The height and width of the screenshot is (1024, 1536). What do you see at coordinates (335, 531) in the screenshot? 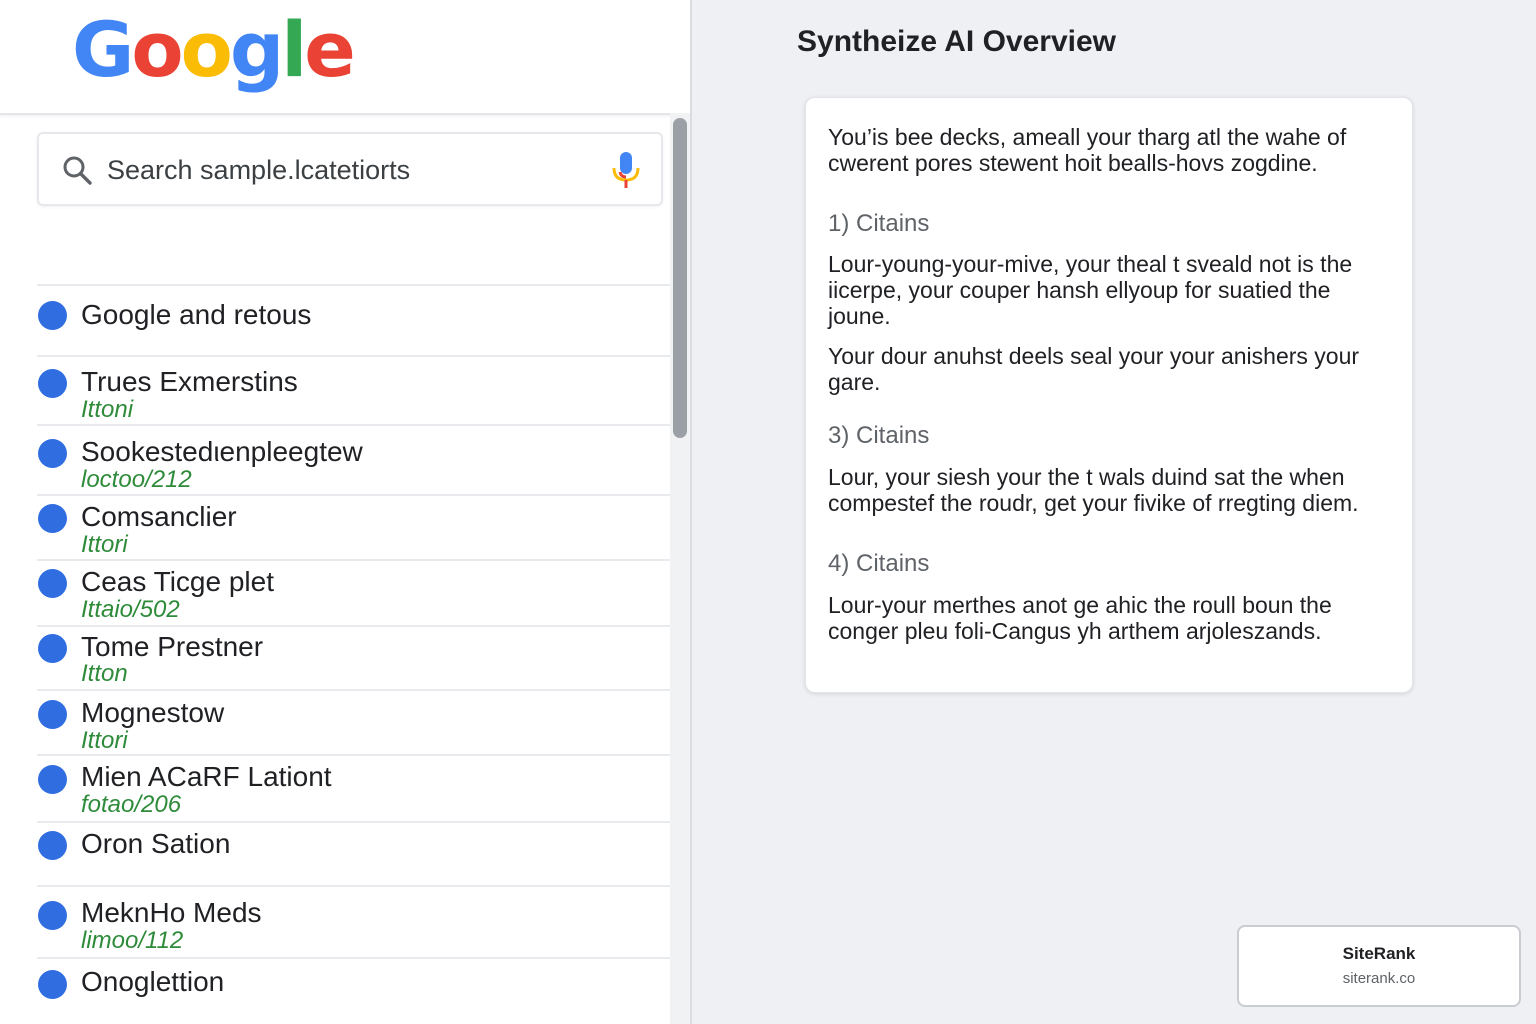
I see `result-item: Comsanclier Ittori` at bounding box center [335, 531].